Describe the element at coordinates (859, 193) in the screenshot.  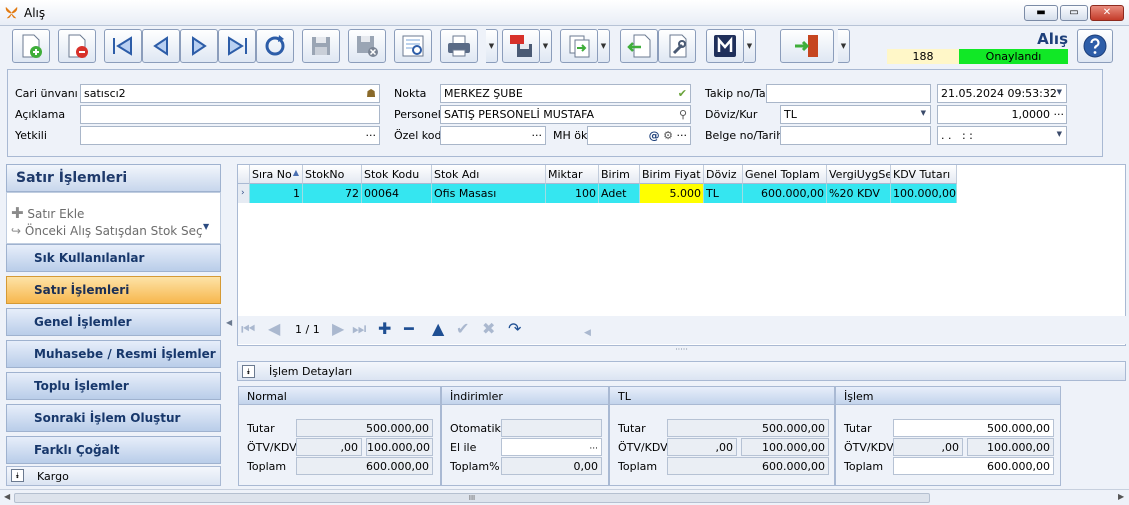
I see `grid-cell: %20 KDV` at that location.